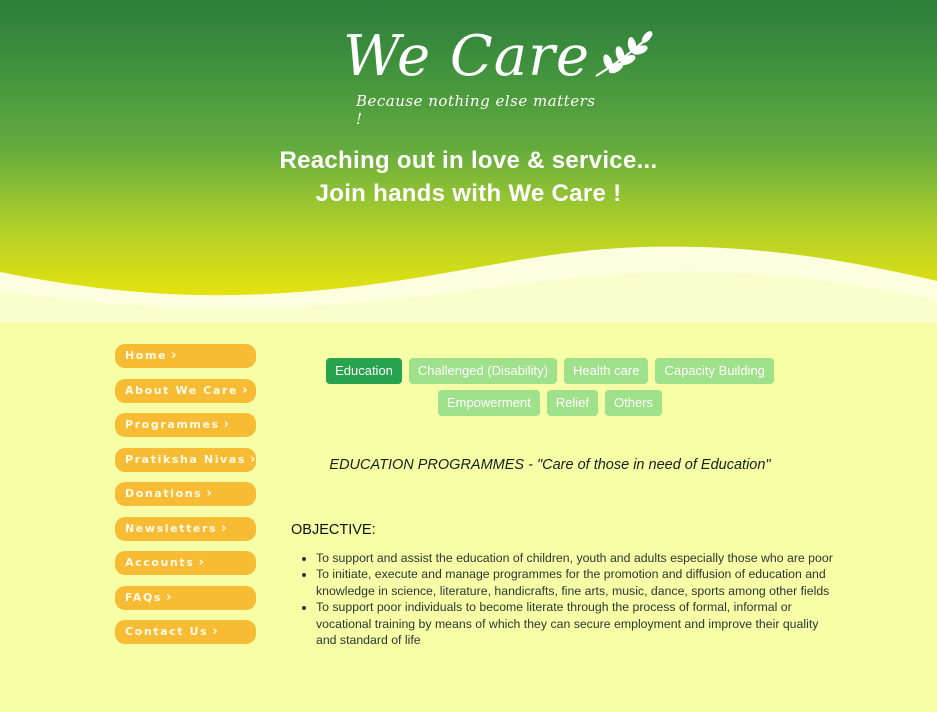 The height and width of the screenshot is (712, 937). I want to click on sidebar-item-pratiksha-nivas: Pratiksha Nivas ›, so click(185, 459).